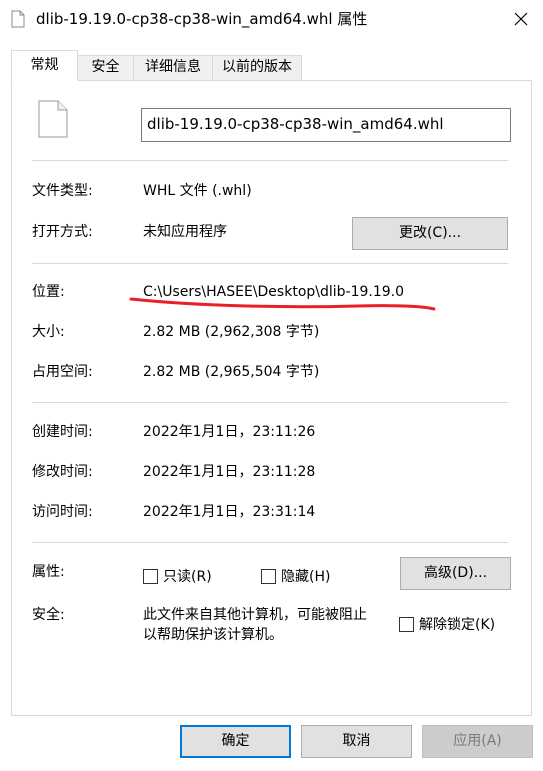 The height and width of the screenshot is (771, 543). I want to click on accessed-label: 访问时间:, so click(62, 512).